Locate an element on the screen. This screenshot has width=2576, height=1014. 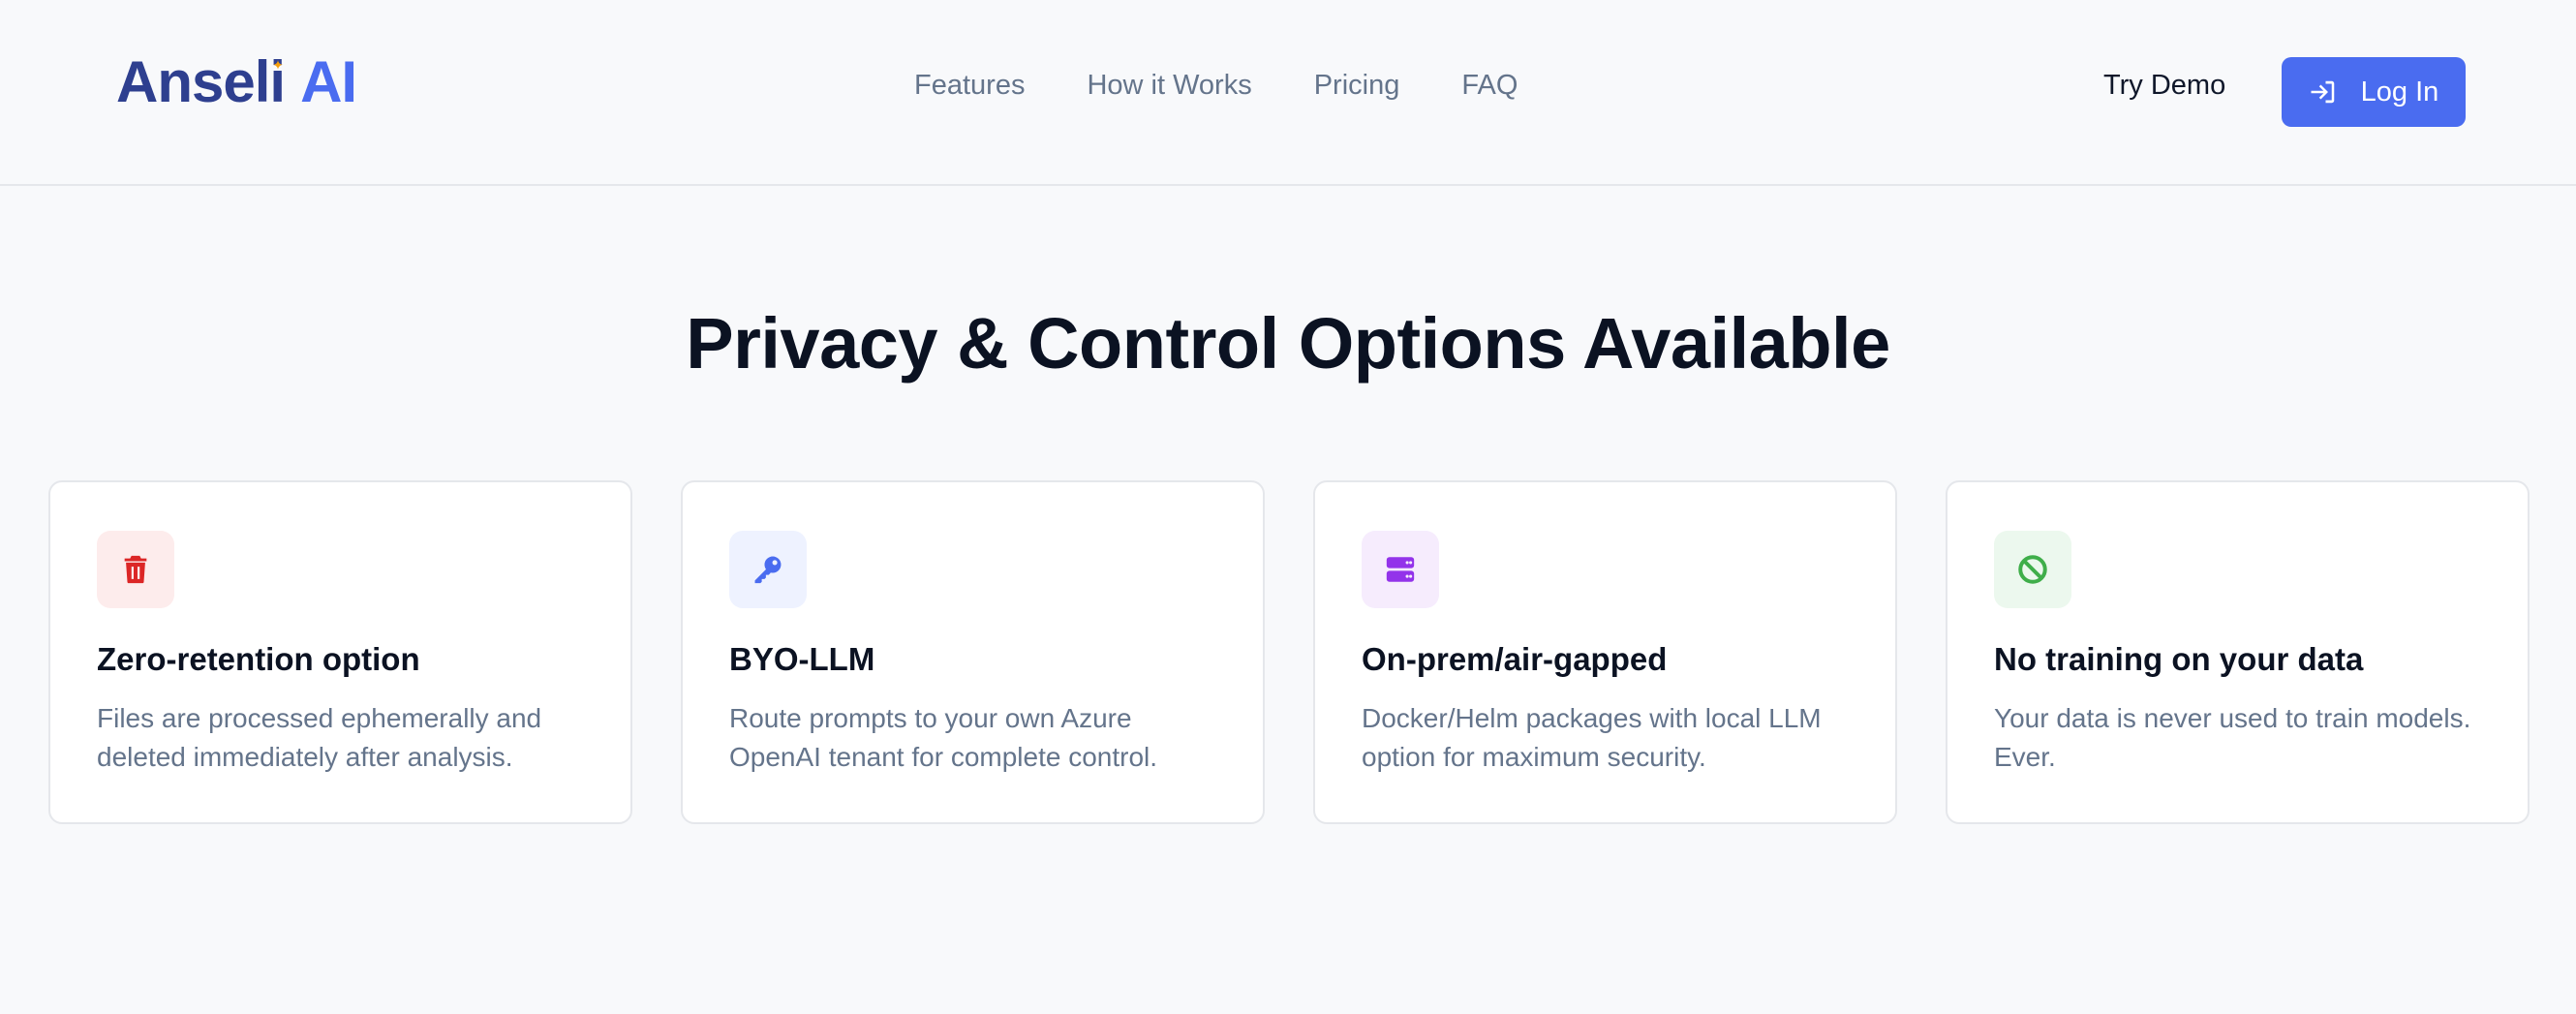
card-title: On-prem/air-gapped is located at coordinates (1515, 659).